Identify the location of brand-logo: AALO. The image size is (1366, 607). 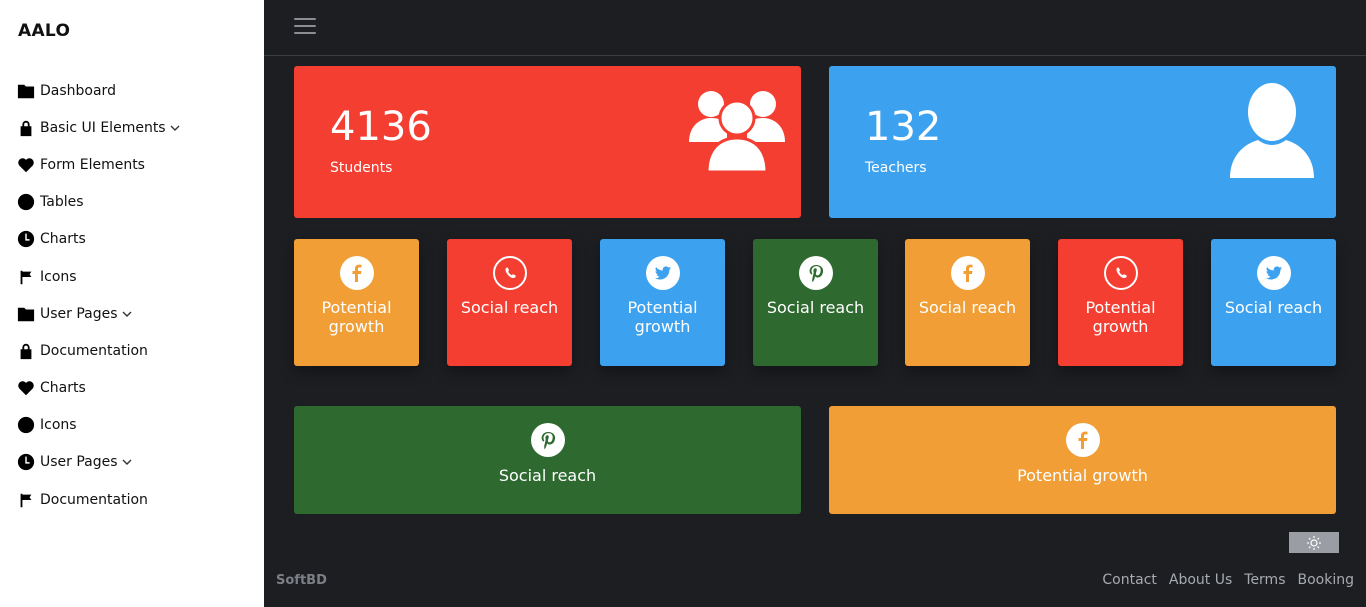
(44, 31).